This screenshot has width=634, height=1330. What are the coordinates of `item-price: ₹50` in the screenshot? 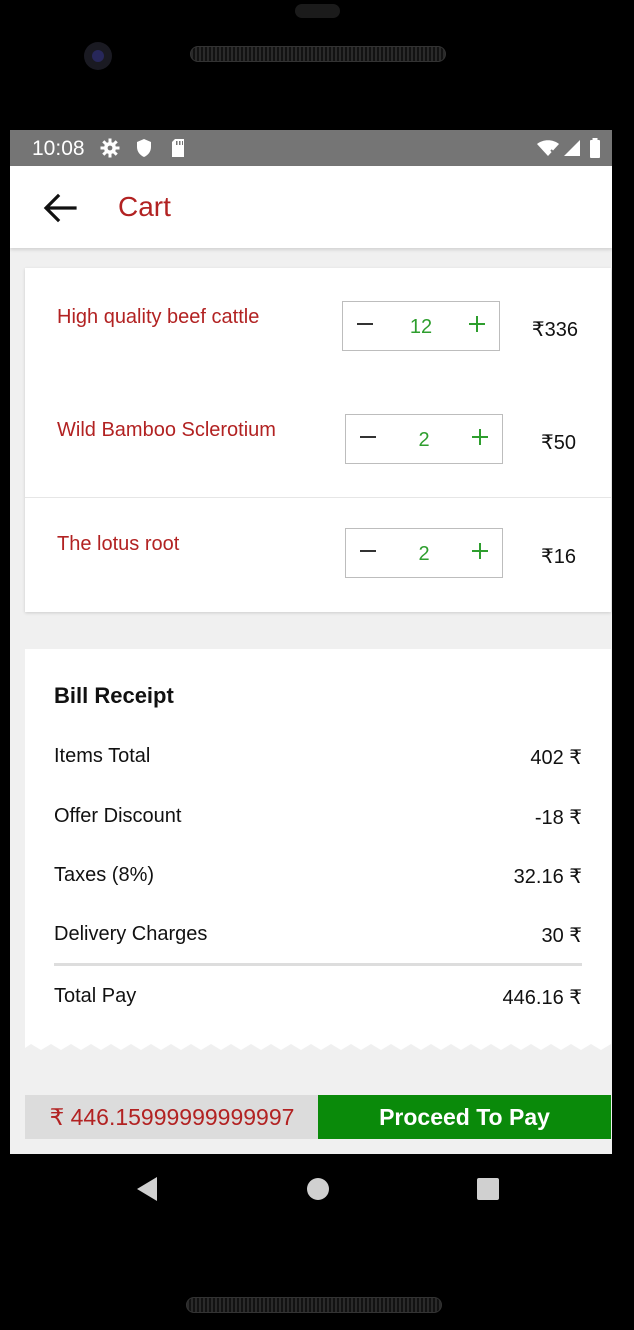 It's located at (558, 443).